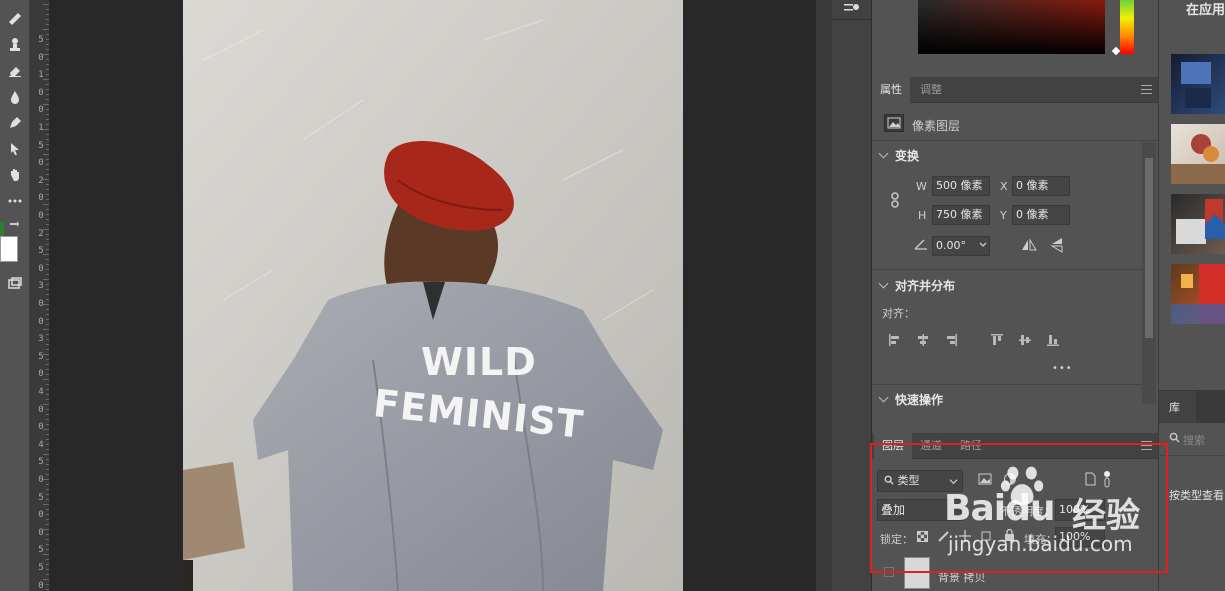 This screenshot has height=591, width=1225. I want to click on lock-all-icon, so click(1009, 535).